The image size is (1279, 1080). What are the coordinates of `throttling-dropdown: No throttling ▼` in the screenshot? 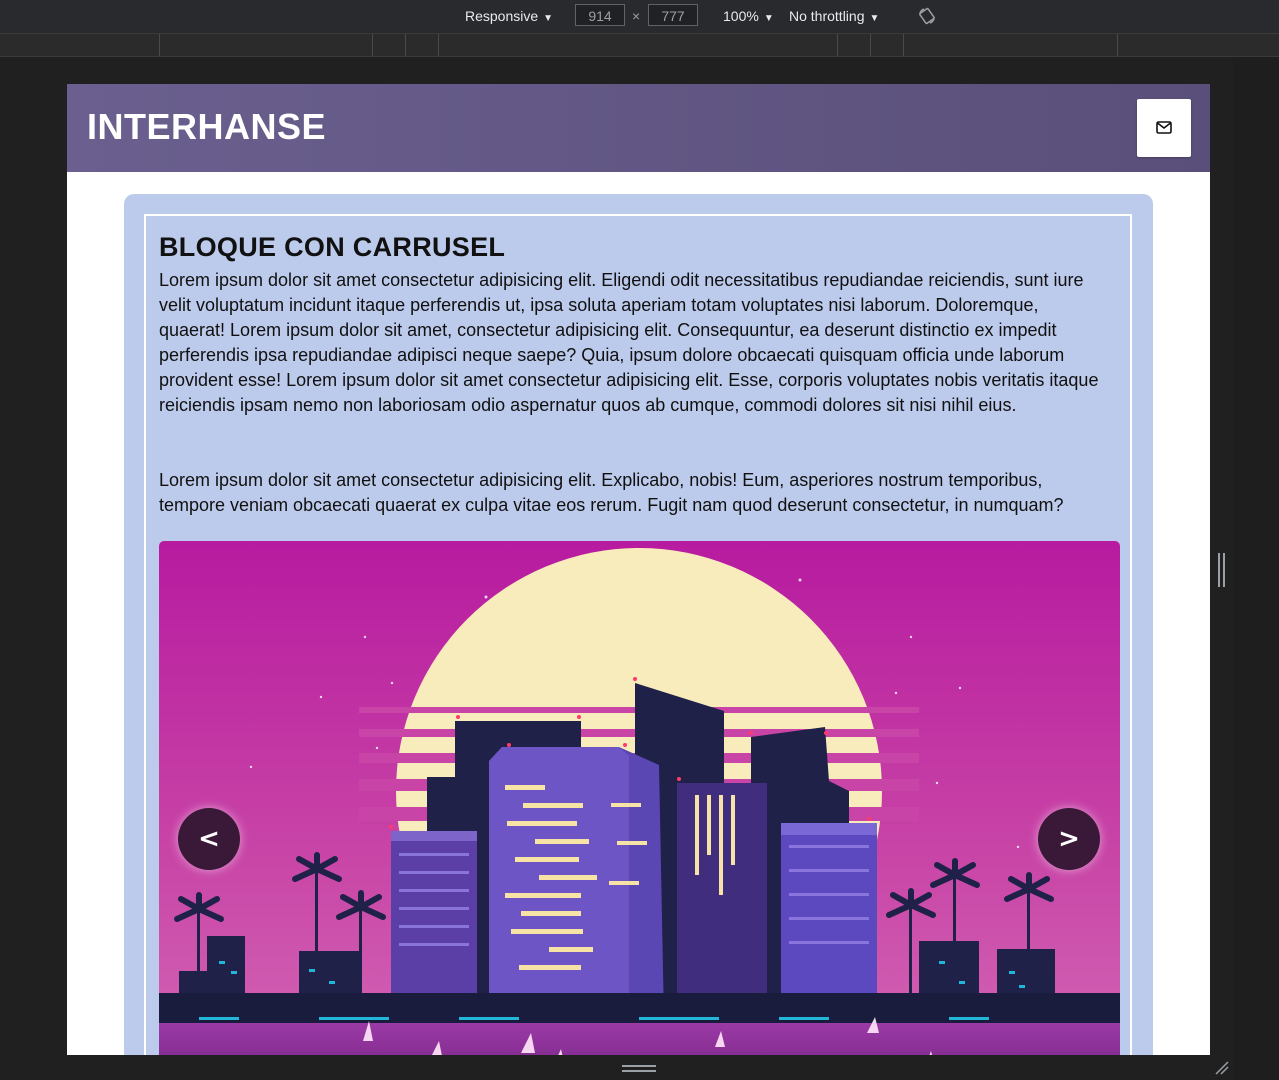 It's located at (834, 16).